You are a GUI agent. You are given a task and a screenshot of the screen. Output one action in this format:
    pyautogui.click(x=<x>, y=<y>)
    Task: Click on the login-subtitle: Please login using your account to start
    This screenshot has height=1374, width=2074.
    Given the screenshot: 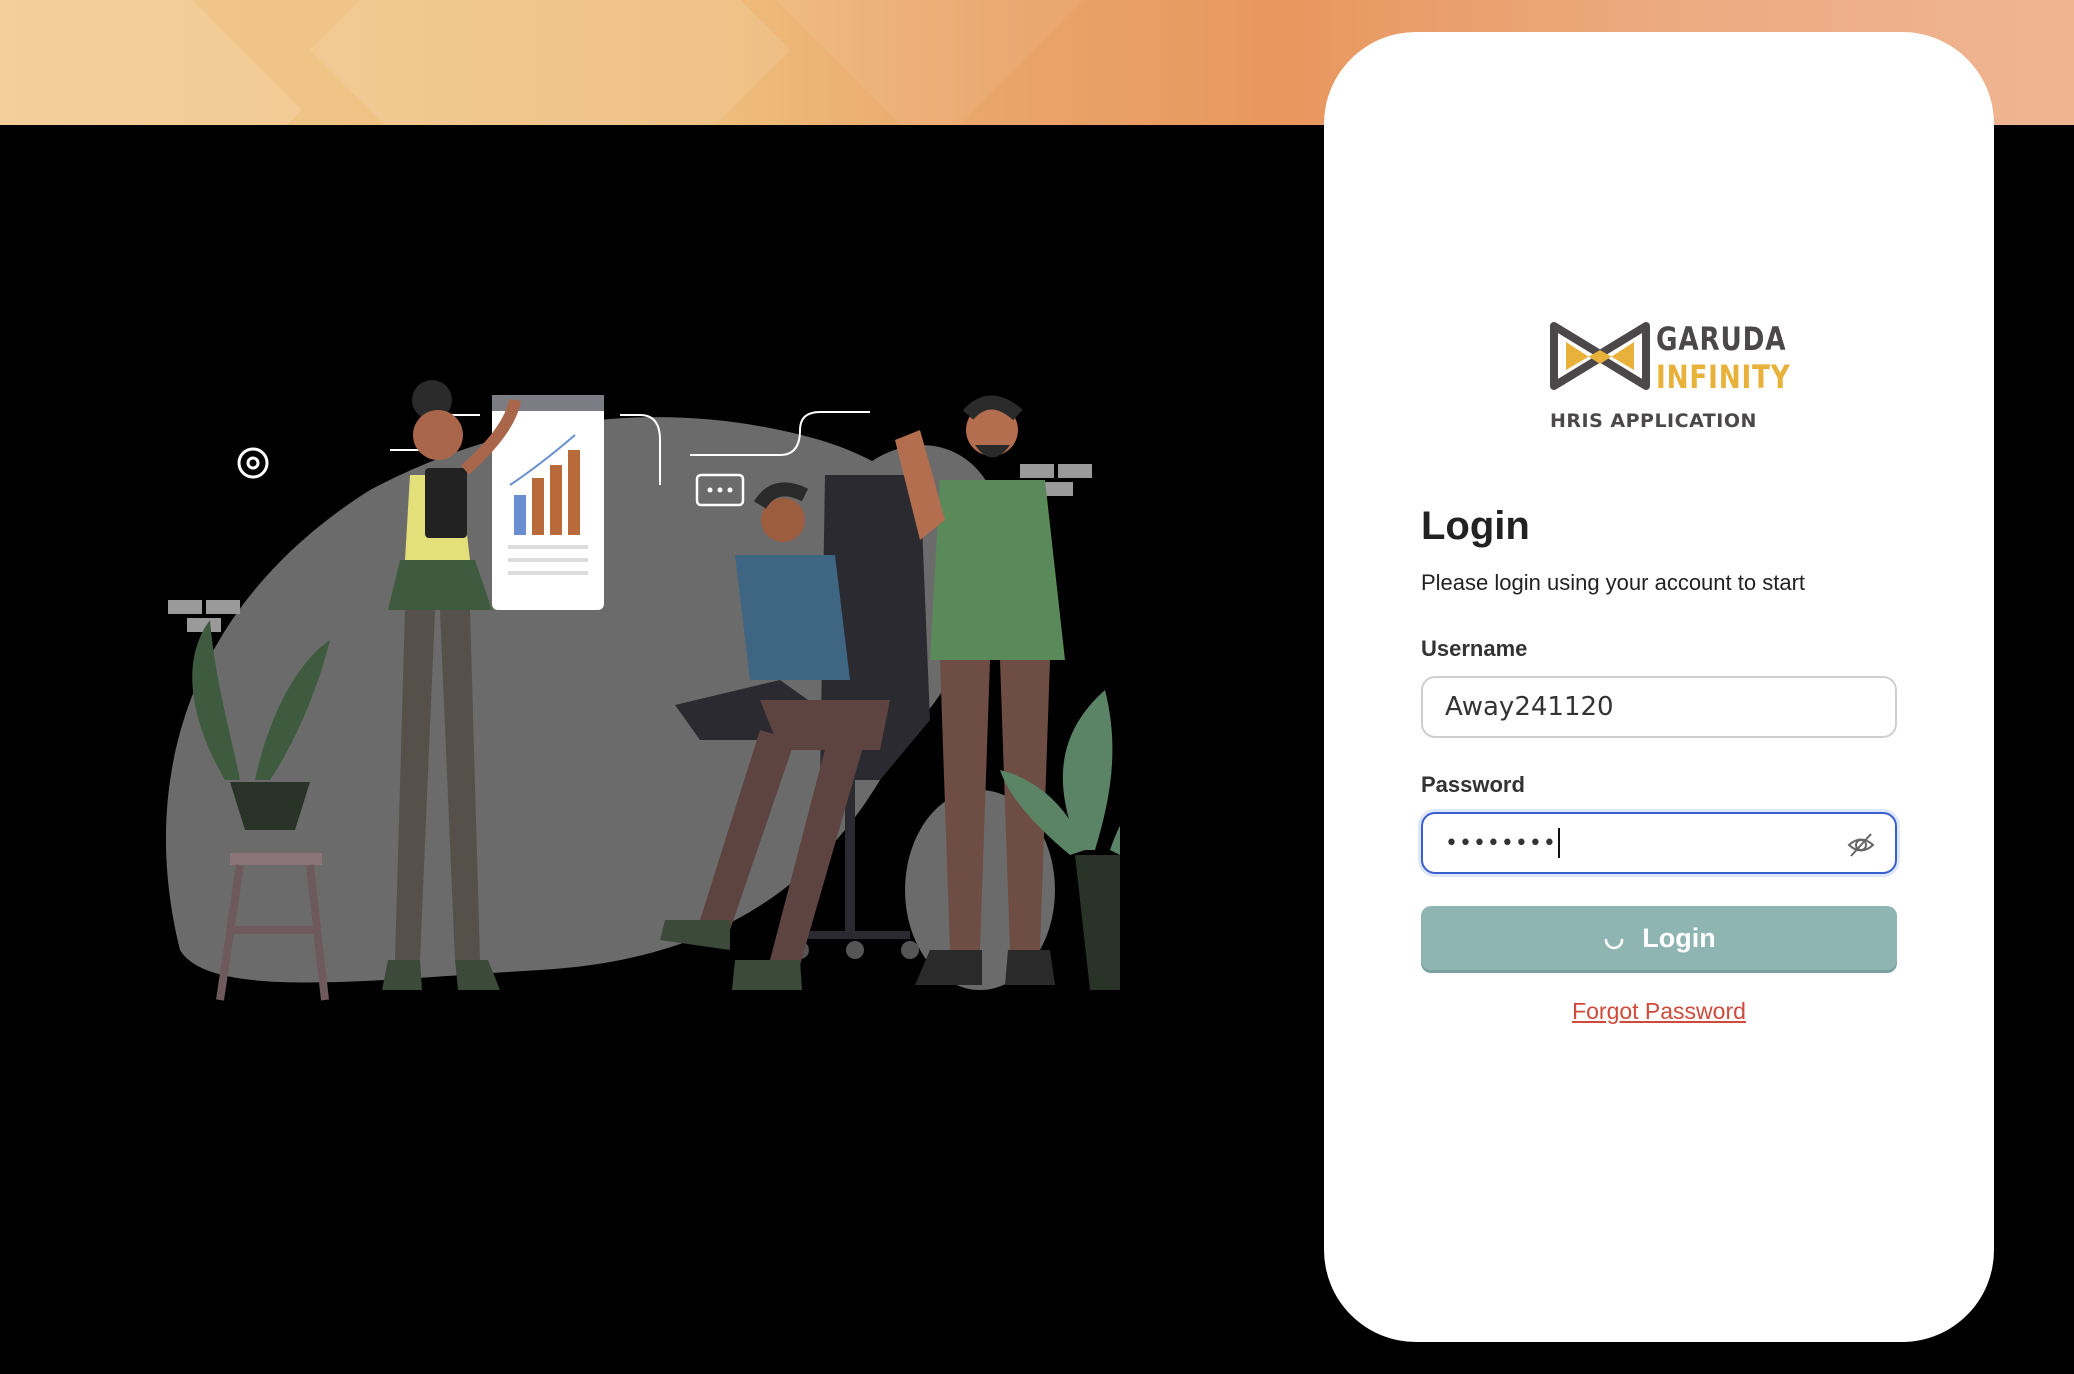 What is the action you would take?
    pyautogui.click(x=1613, y=582)
    